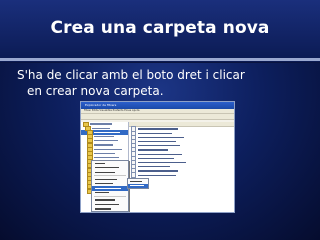  What do you see at coordinates (101, 105) in the screenshot?
I see `explorer-window-title: Explorador de fitxers` at bounding box center [101, 105].